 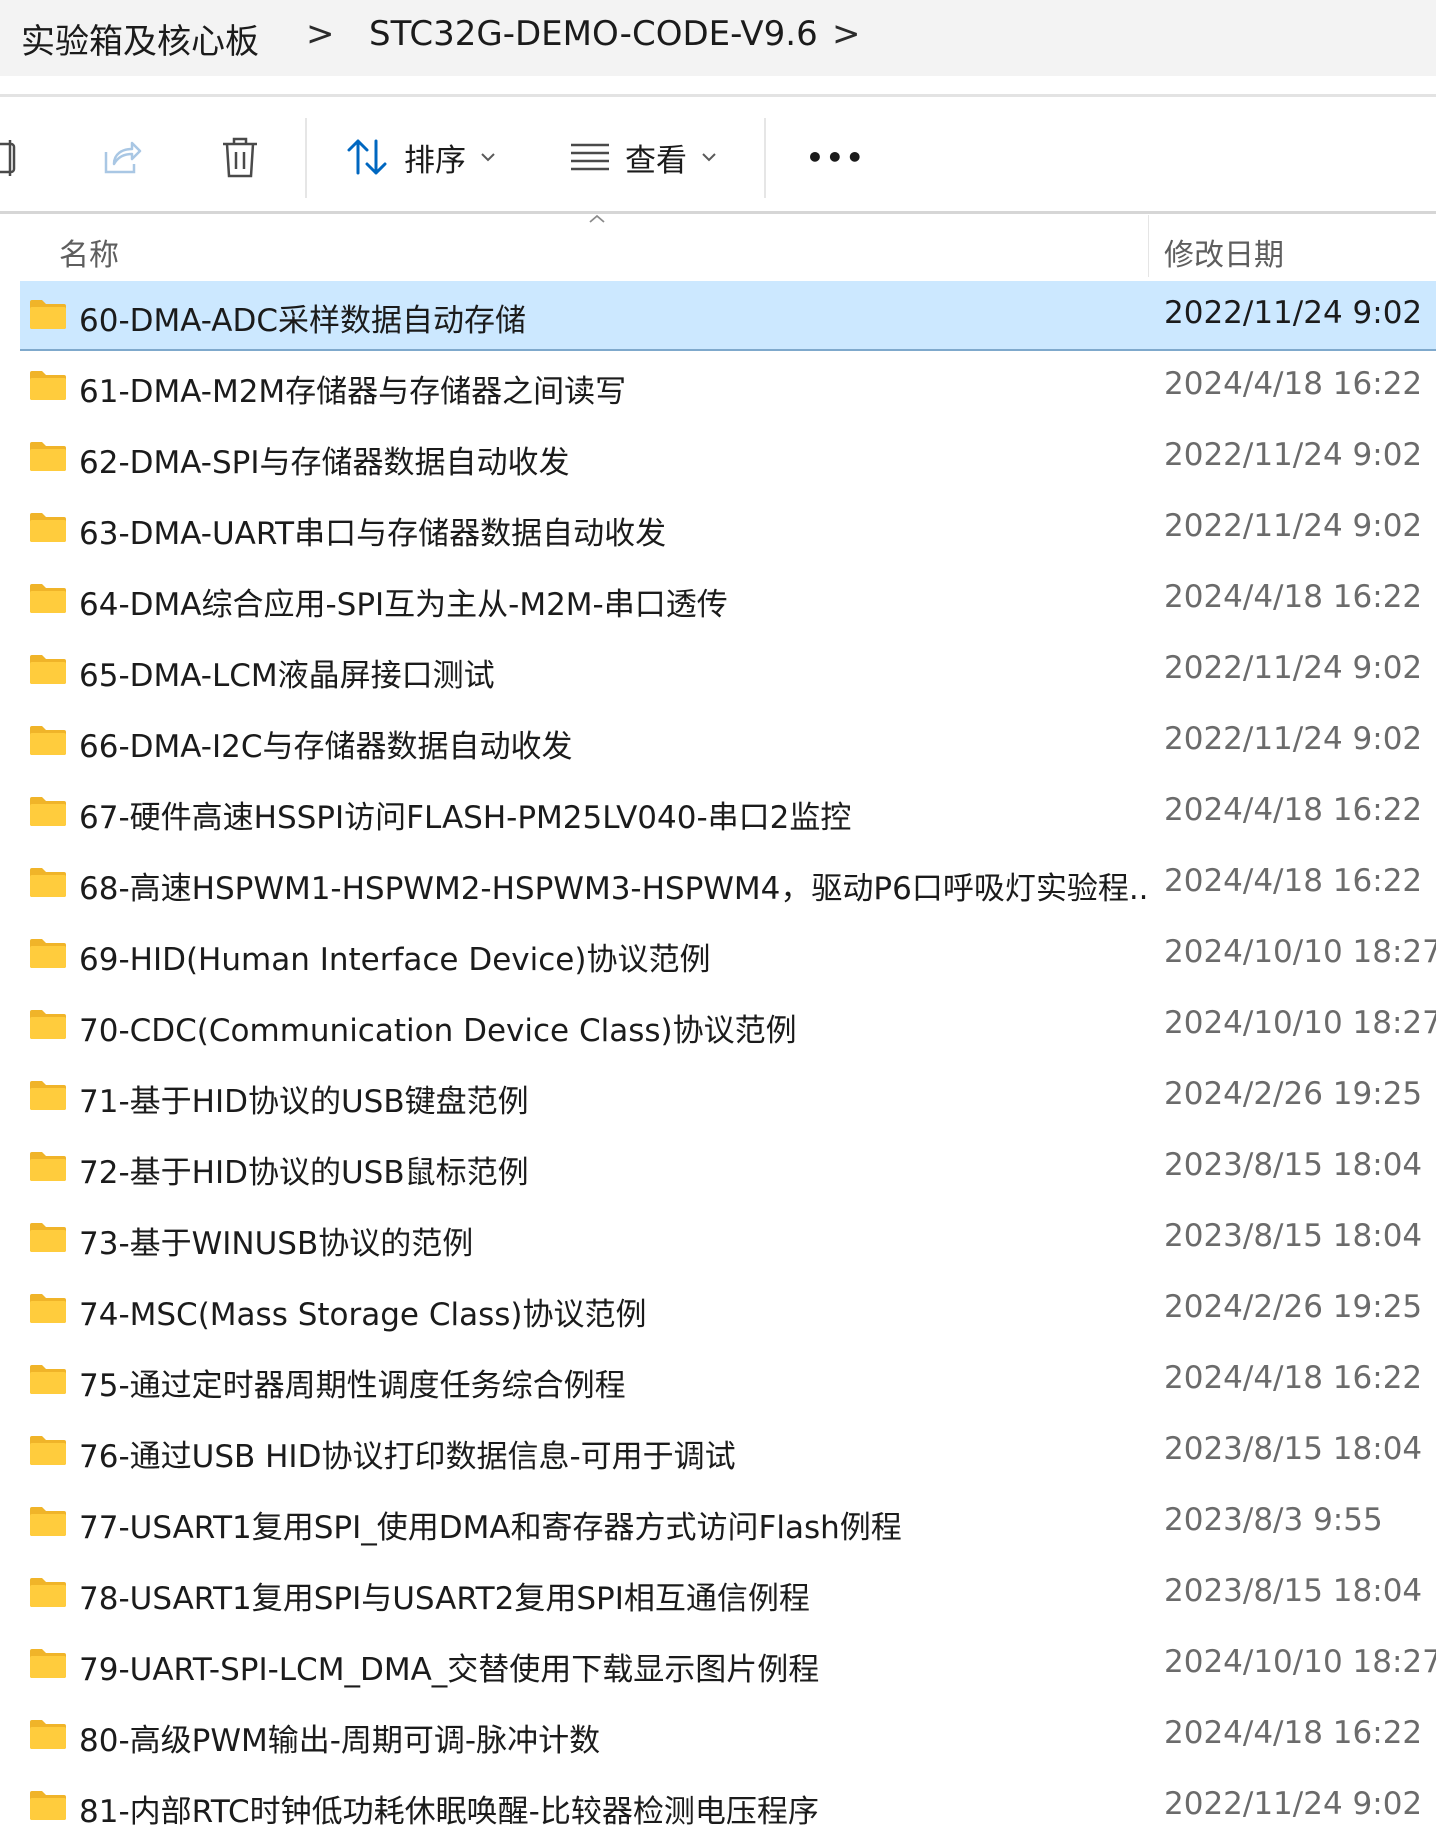 I want to click on sort-label: 排序, so click(x=435, y=160).